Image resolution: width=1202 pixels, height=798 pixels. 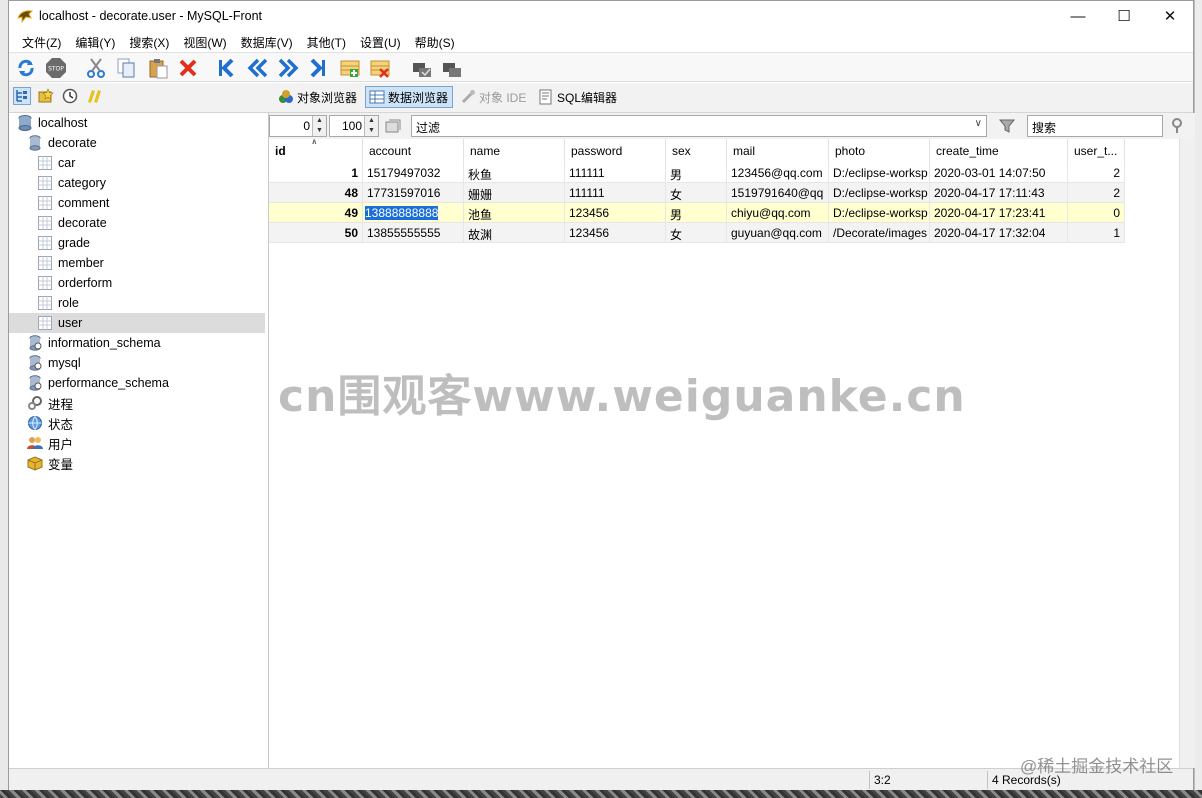 I want to click on tab-data-browser: 数据浏览器, so click(x=409, y=97).